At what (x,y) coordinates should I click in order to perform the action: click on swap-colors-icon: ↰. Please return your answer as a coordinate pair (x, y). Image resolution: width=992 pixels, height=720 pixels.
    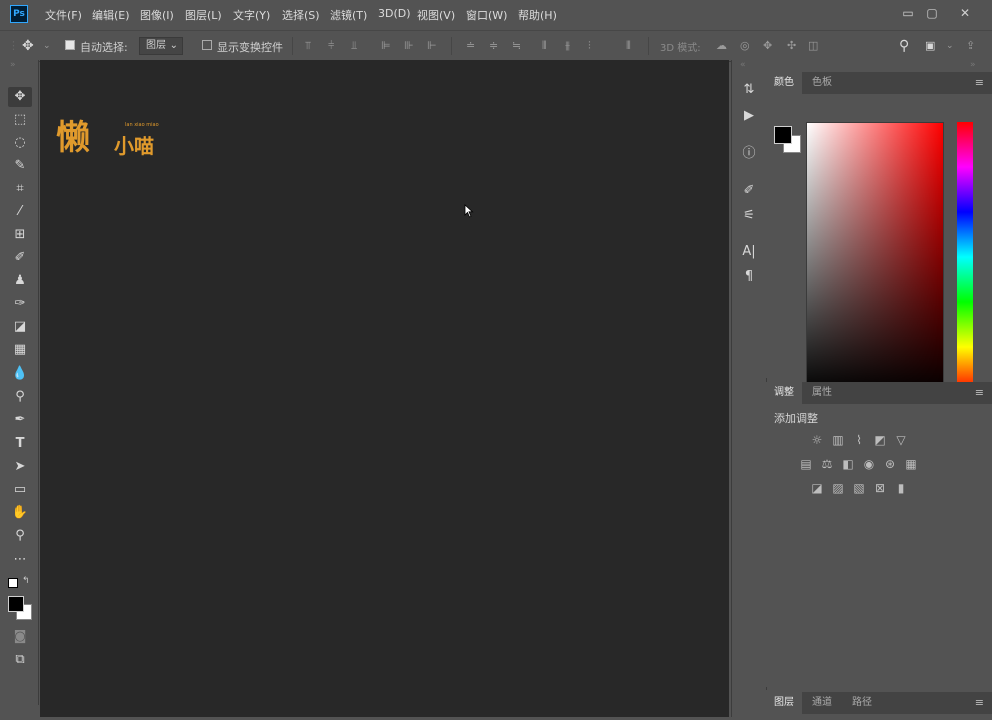
    Looking at the image, I should click on (26, 581).